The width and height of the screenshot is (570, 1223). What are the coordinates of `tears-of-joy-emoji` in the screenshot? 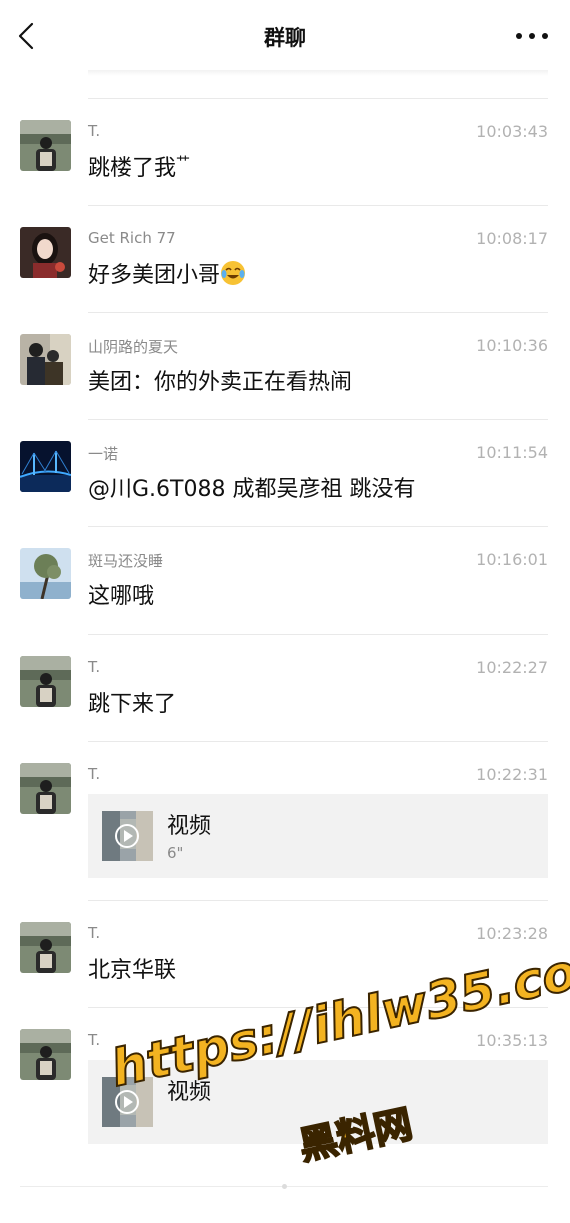 It's located at (233, 273).